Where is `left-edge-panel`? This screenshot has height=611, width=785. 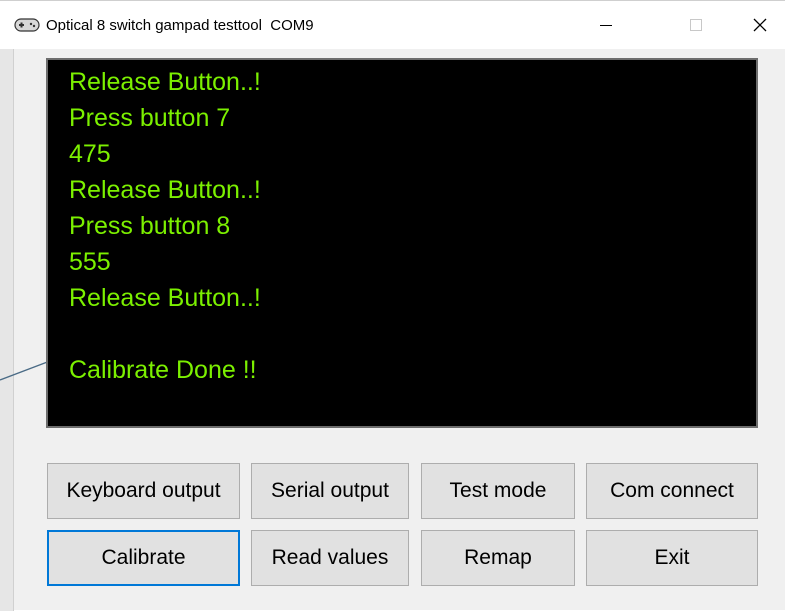
left-edge-panel is located at coordinates (7, 330).